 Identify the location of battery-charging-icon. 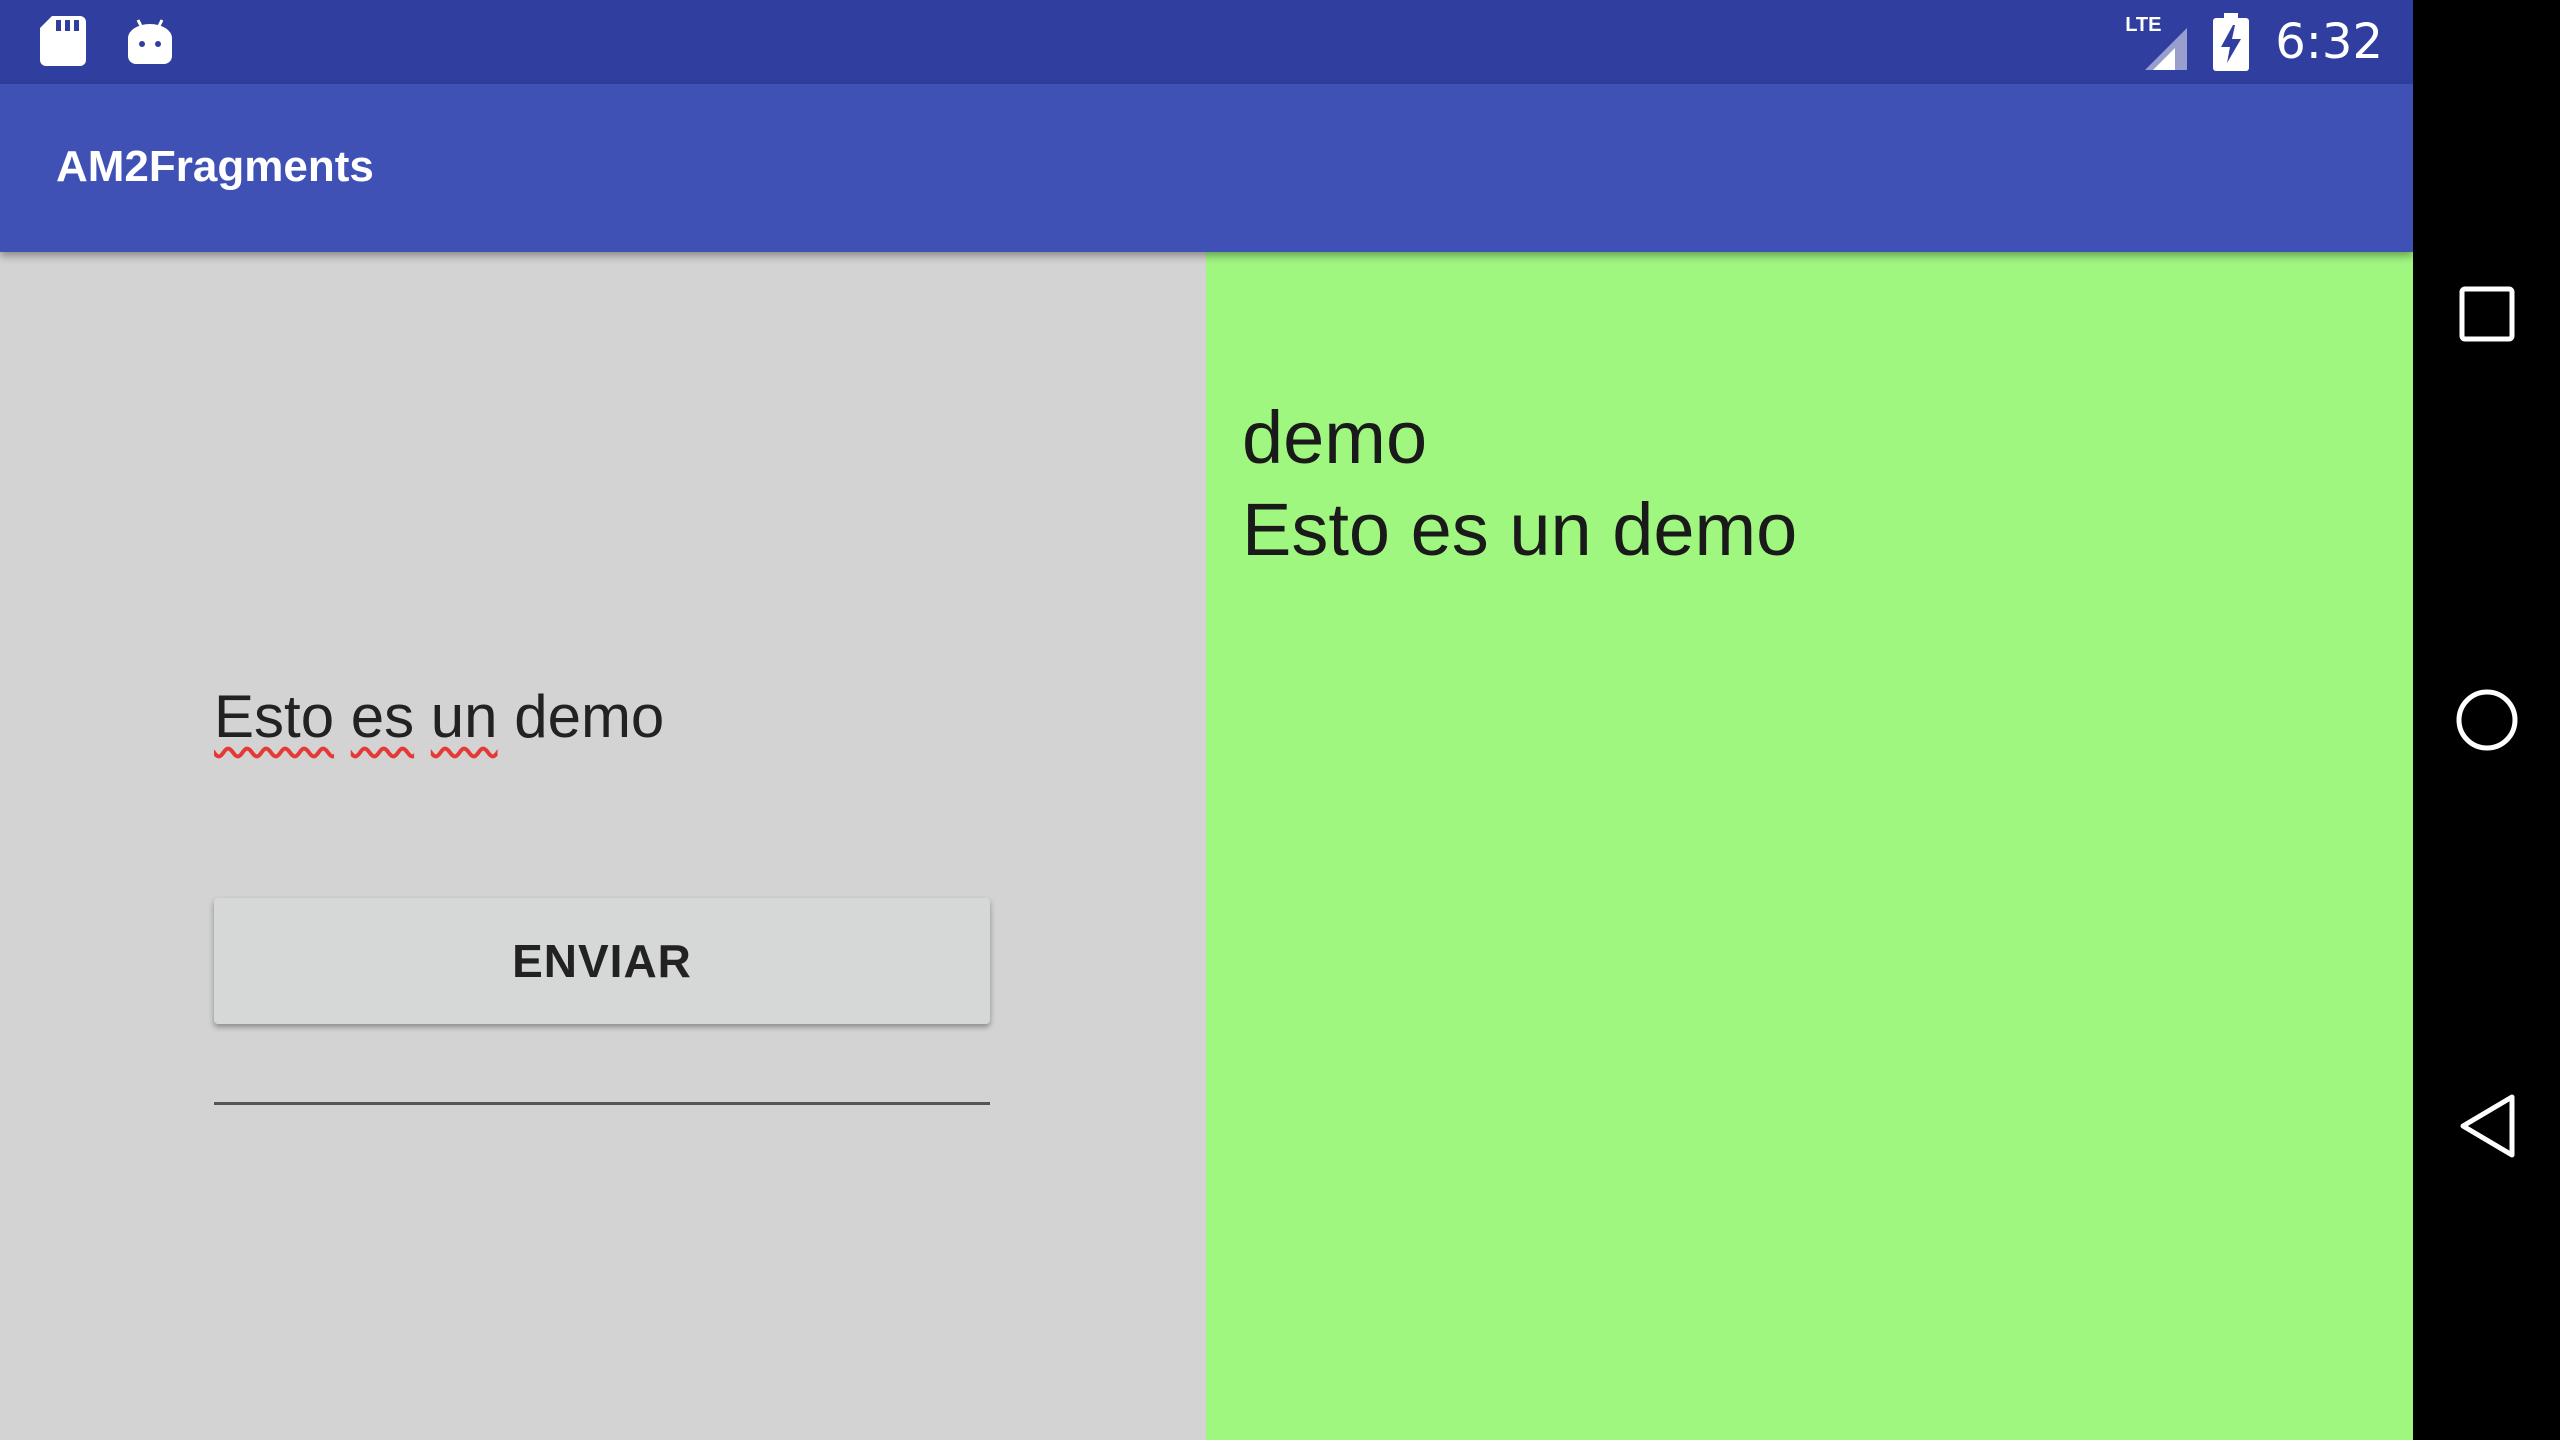
(2231, 42).